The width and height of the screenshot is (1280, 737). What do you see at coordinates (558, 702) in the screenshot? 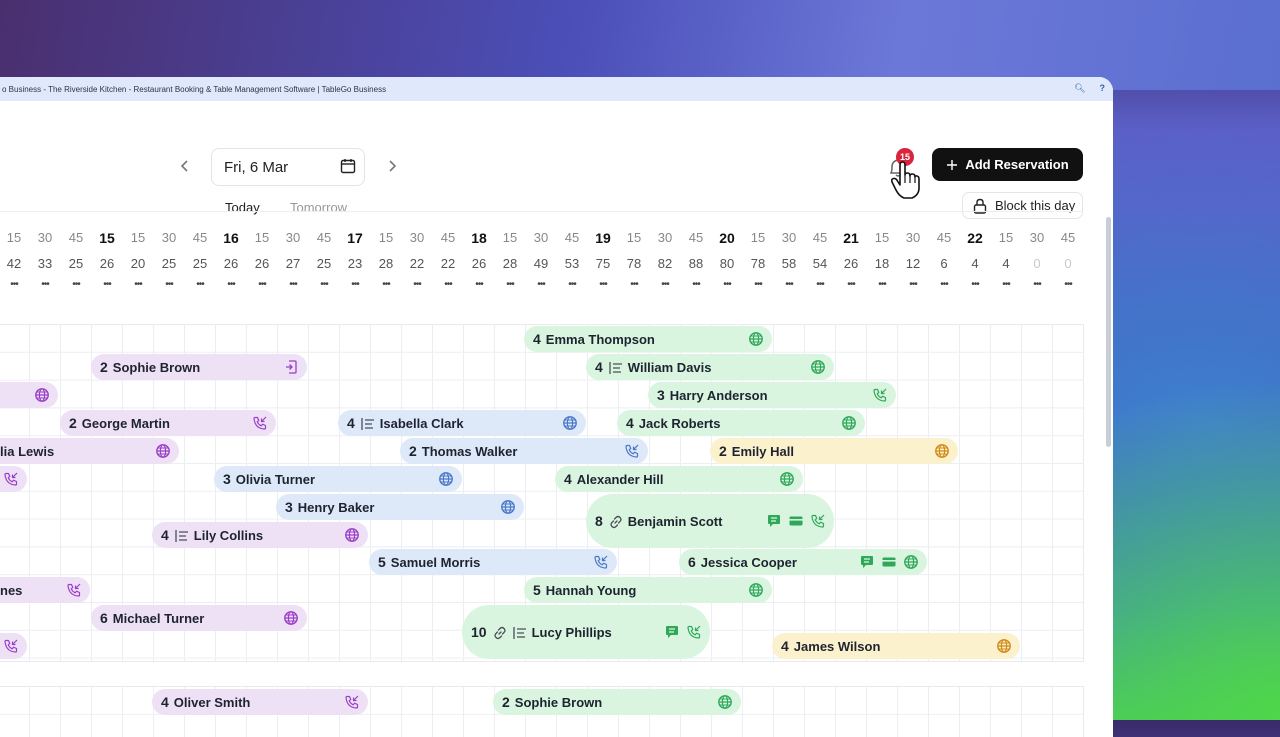
I see `guest-name: Sophie Brown` at bounding box center [558, 702].